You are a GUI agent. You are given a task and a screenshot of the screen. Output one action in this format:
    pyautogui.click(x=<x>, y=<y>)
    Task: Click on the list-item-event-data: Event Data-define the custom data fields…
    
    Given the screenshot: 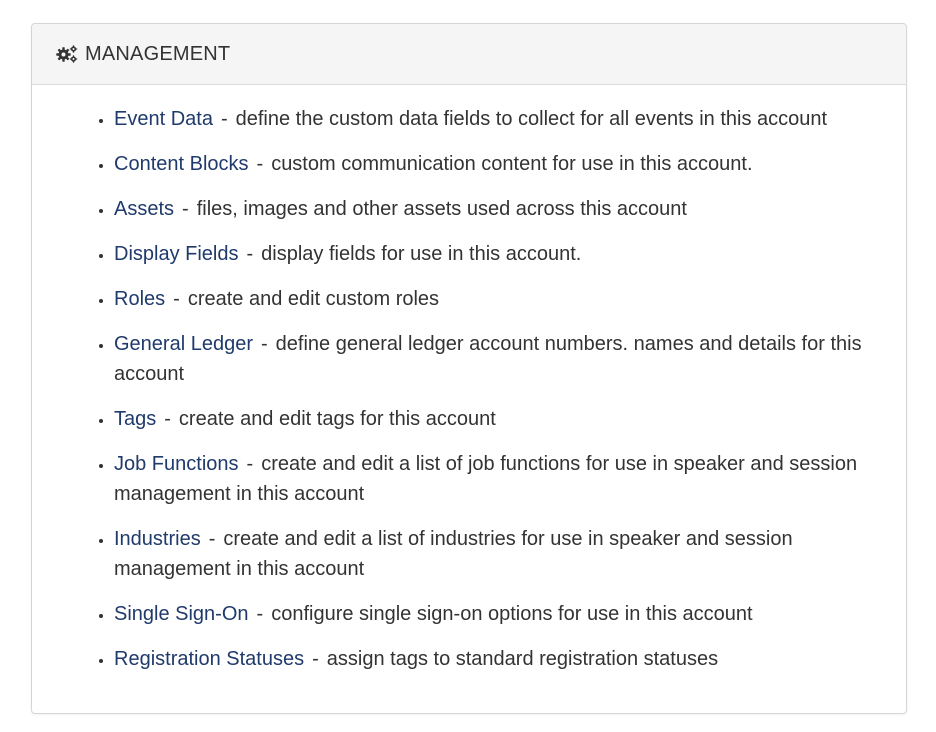 What is the action you would take?
    pyautogui.click(x=498, y=119)
    